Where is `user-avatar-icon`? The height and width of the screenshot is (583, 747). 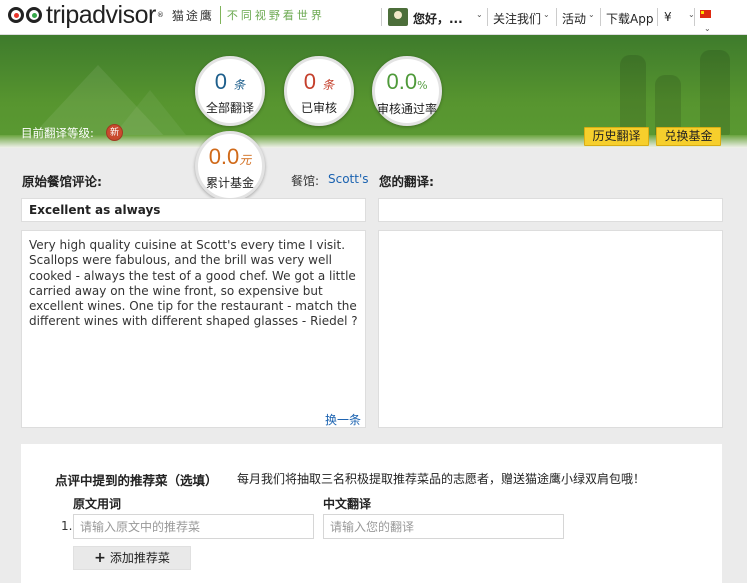 user-avatar-icon is located at coordinates (398, 17).